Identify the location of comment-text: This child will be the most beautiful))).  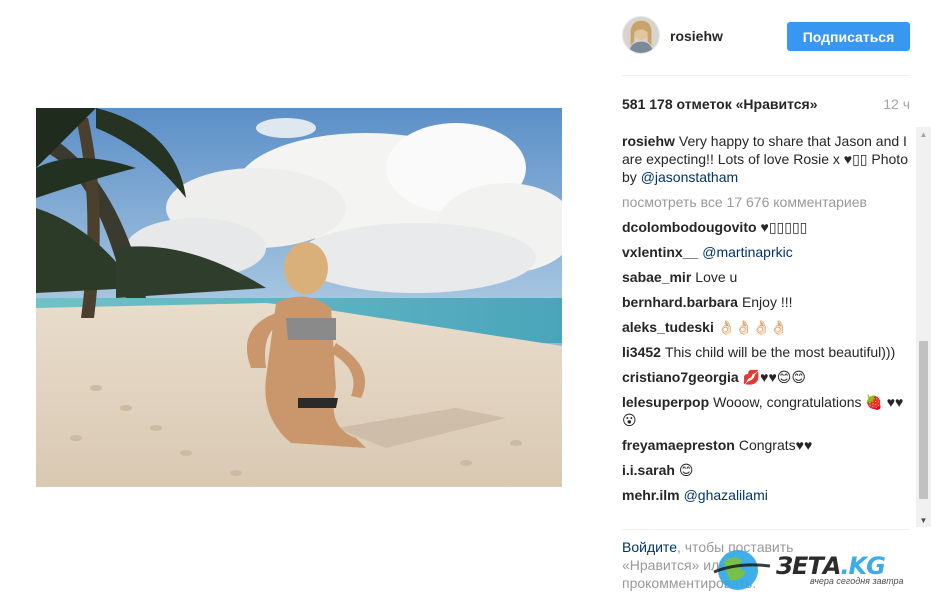
(780, 352).